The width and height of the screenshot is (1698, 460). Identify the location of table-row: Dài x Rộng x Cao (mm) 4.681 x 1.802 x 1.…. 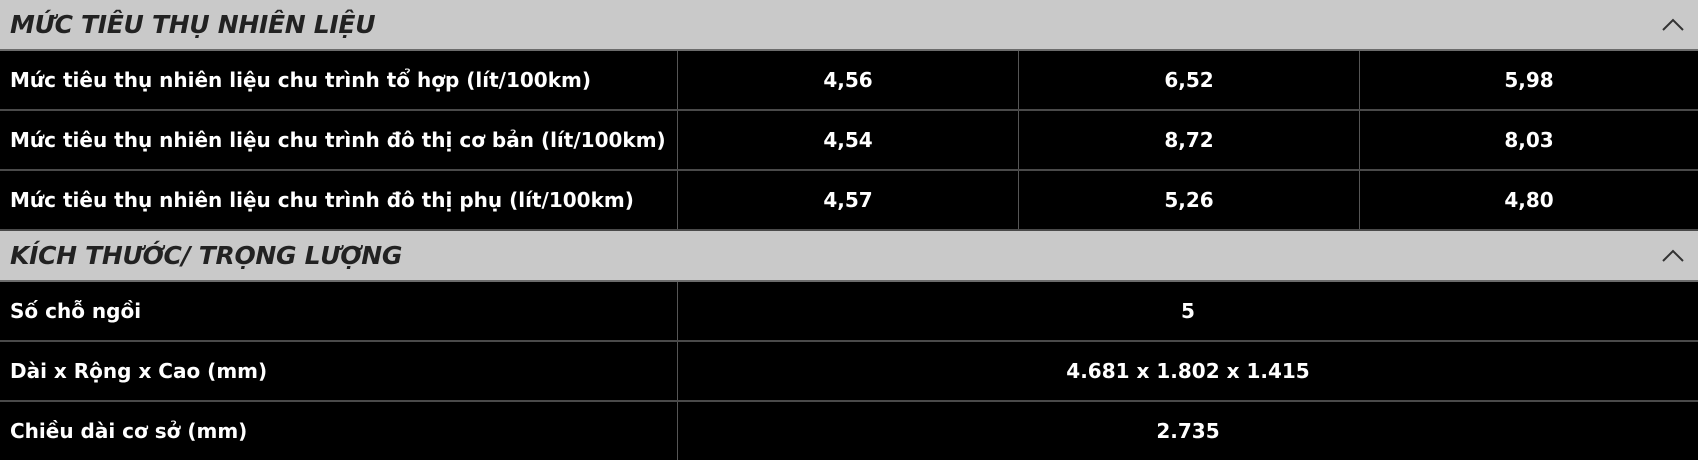
(849, 372).